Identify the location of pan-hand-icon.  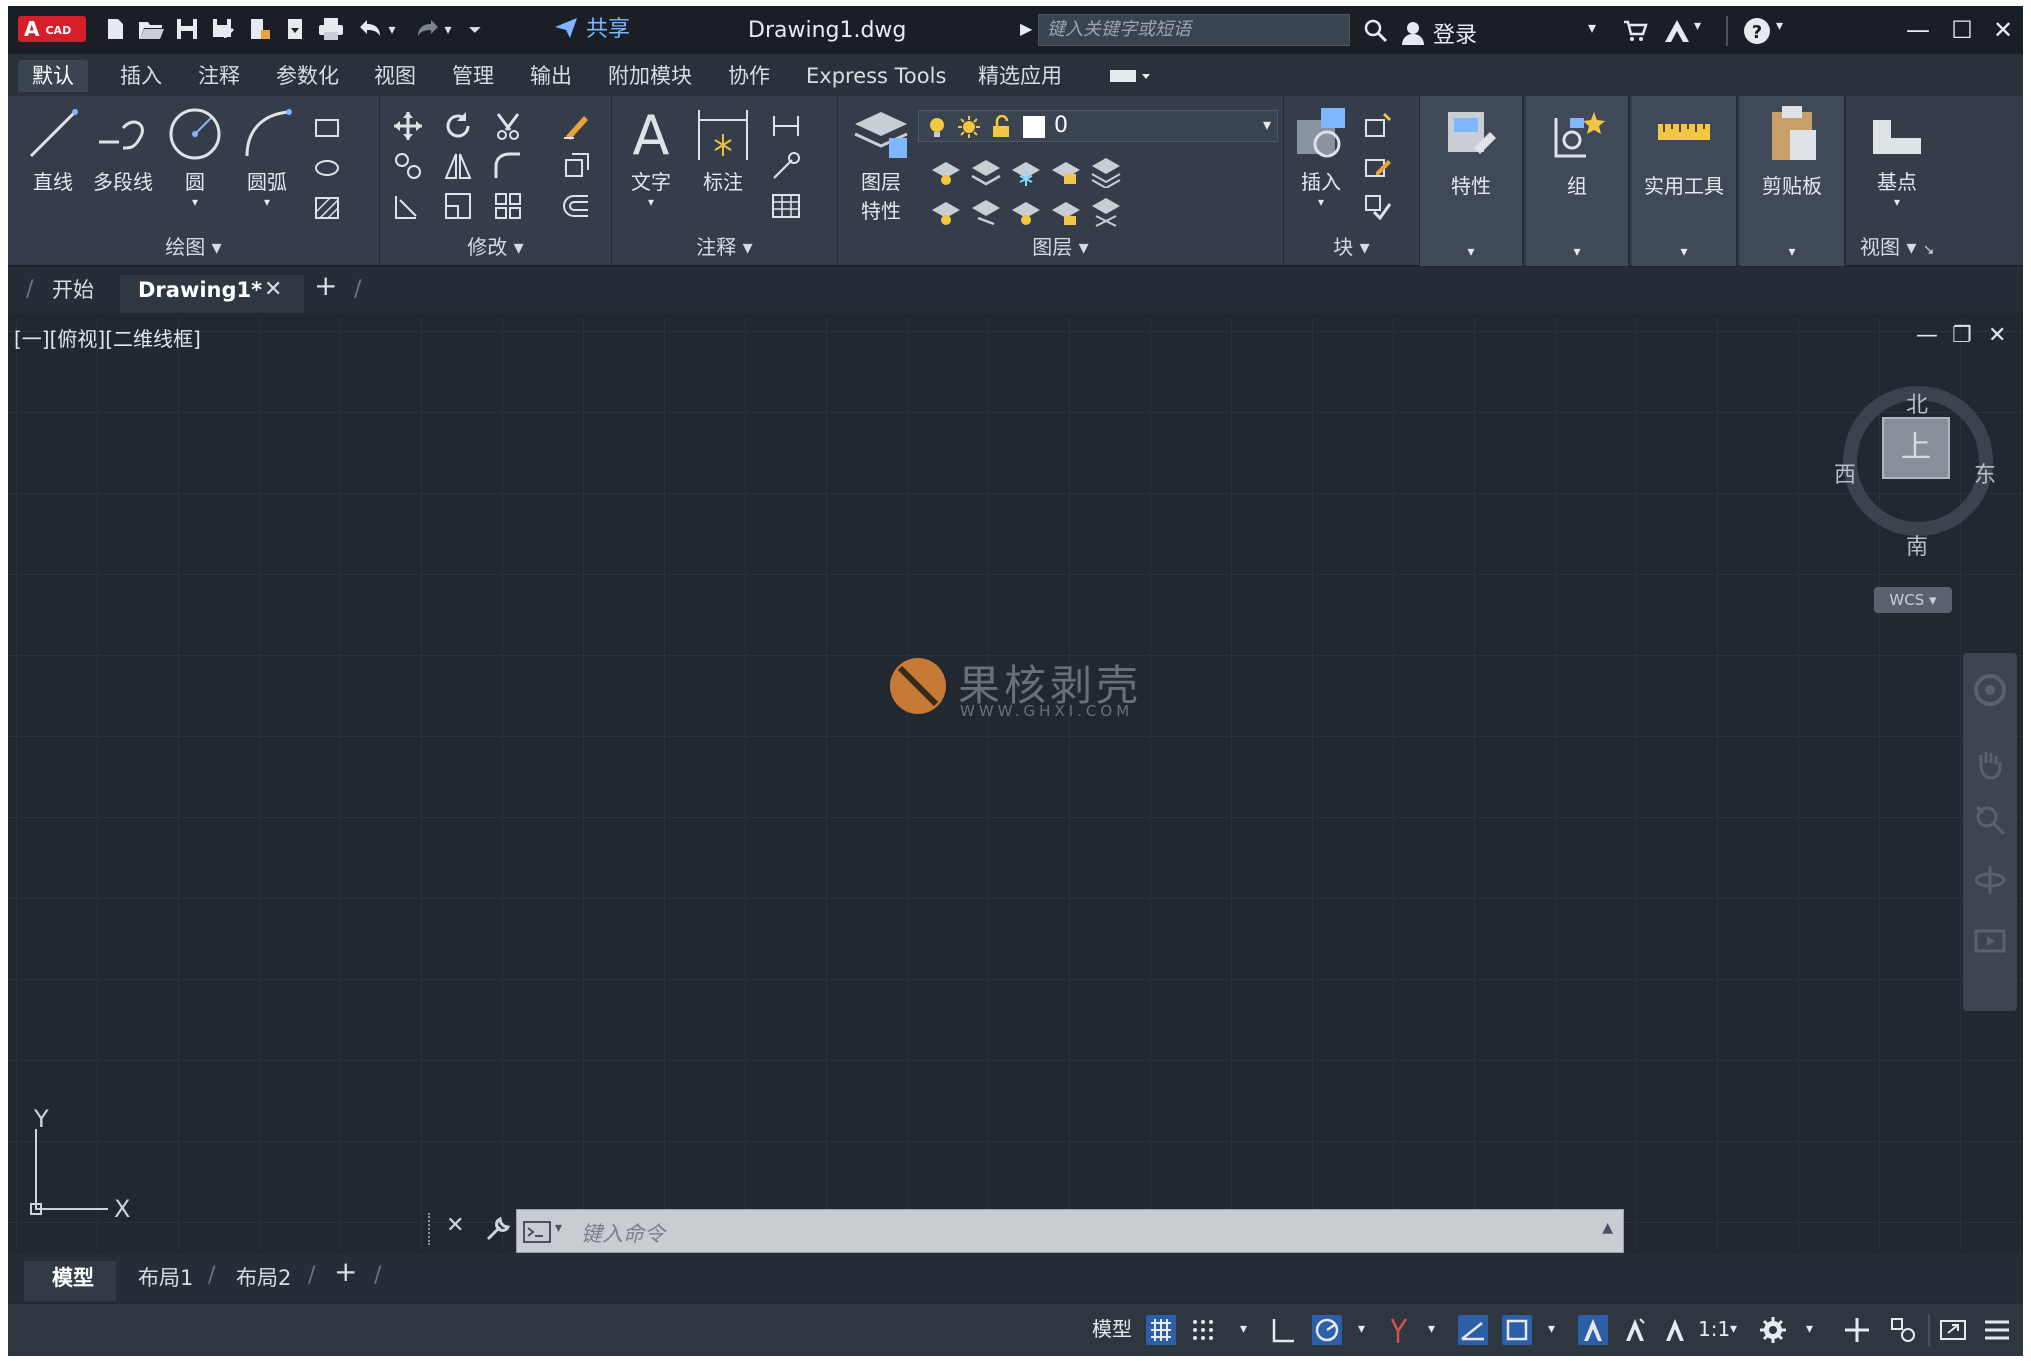
(1990, 764).